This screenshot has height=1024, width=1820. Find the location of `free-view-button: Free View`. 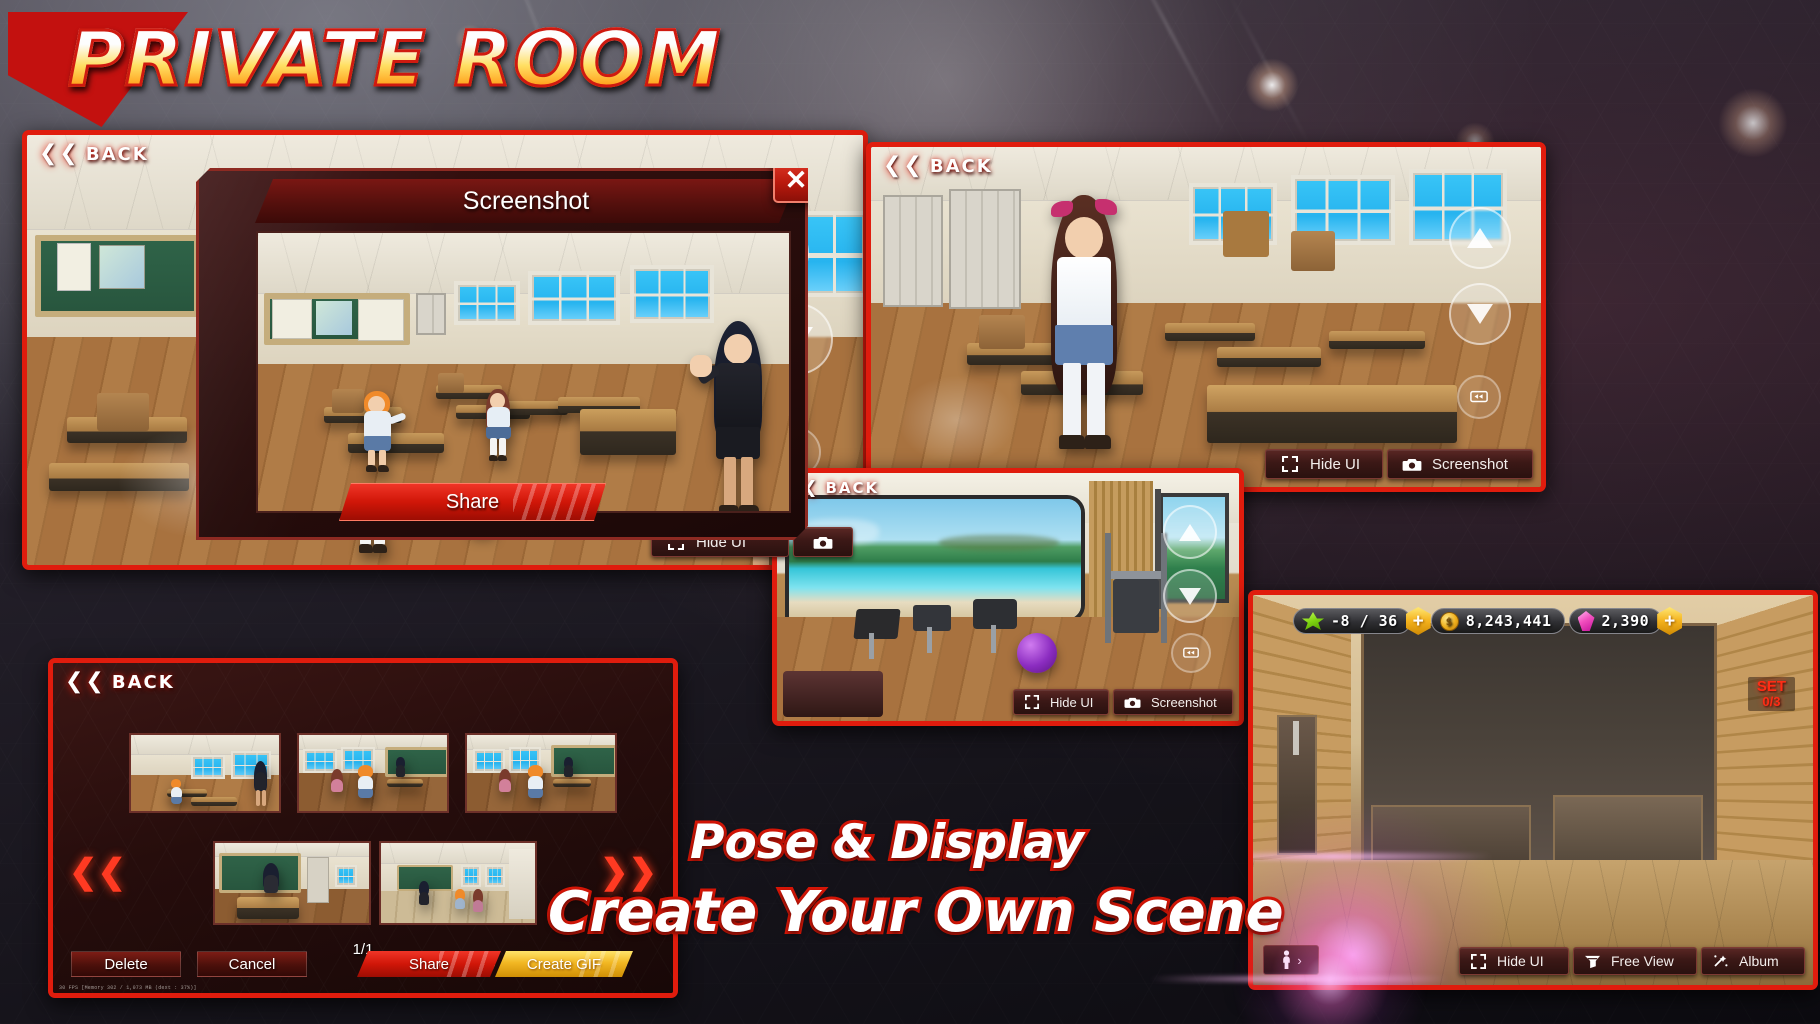

free-view-button: Free View is located at coordinates (1635, 961).